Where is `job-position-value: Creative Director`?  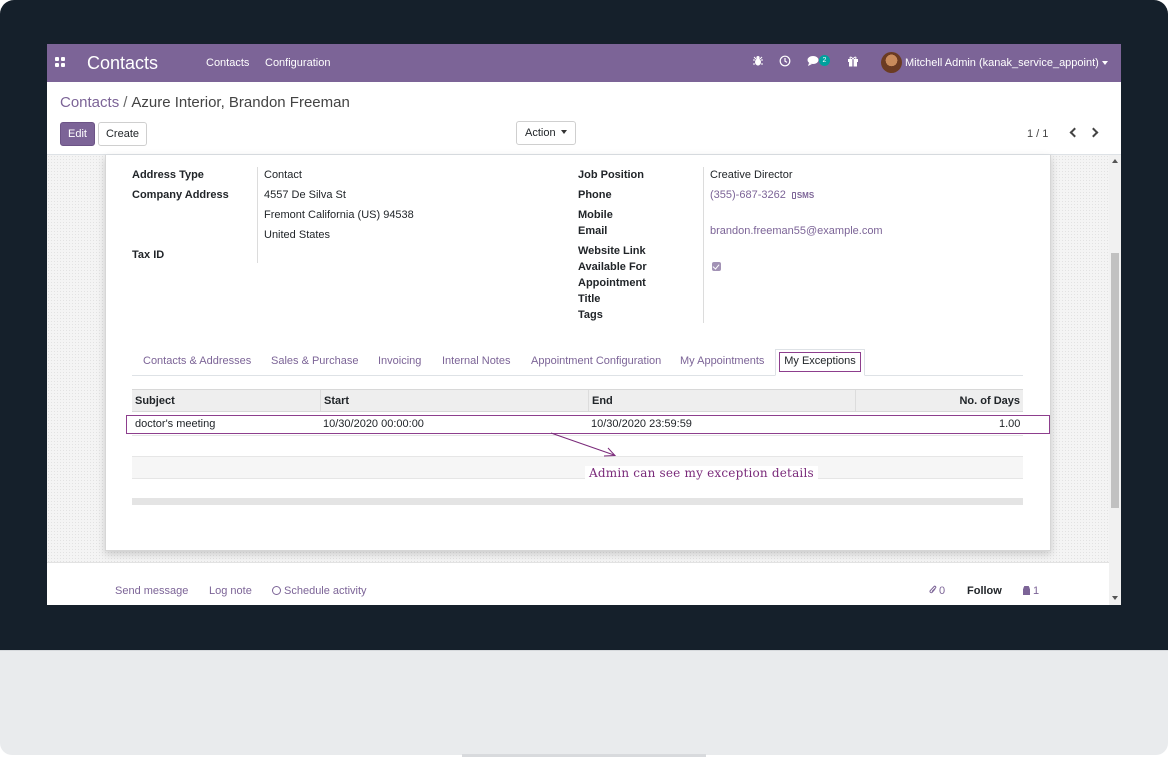 job-position-value: Creative Director is located at coordinates (751, 175).